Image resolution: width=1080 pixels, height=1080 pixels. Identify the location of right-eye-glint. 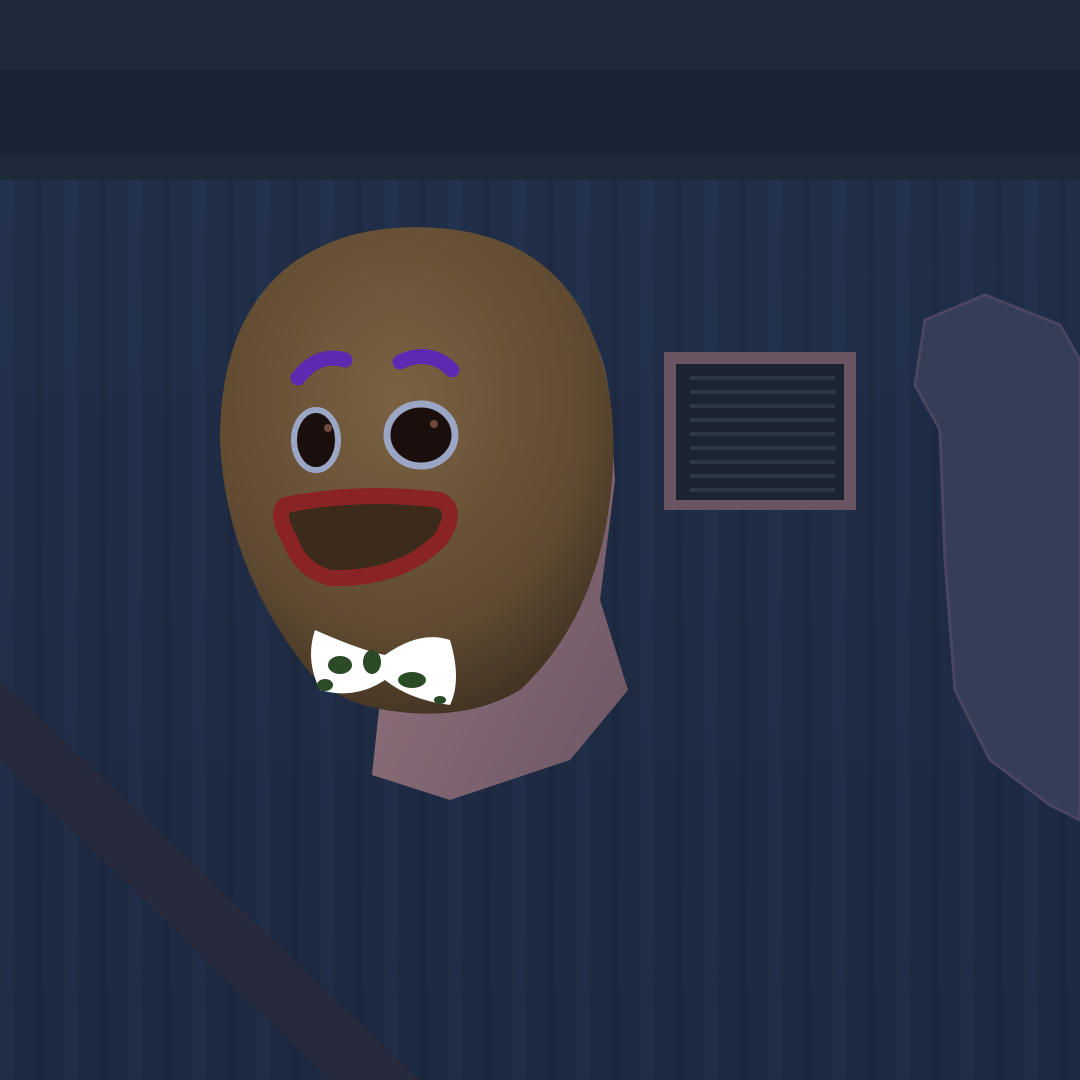
(434, 424).